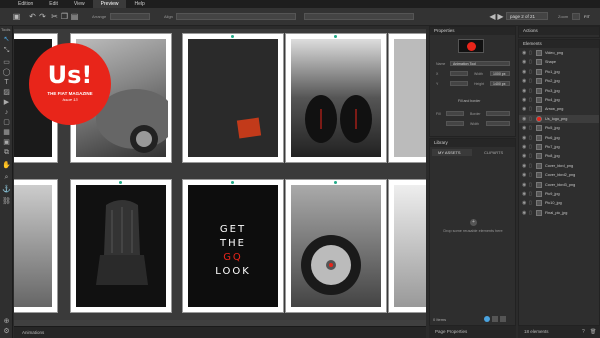 The height and width of the screenshot is (338, 600). Describe the element at coordinates (500, 16) in the screenshot. I see `next-page-icon: ▶` at that location.